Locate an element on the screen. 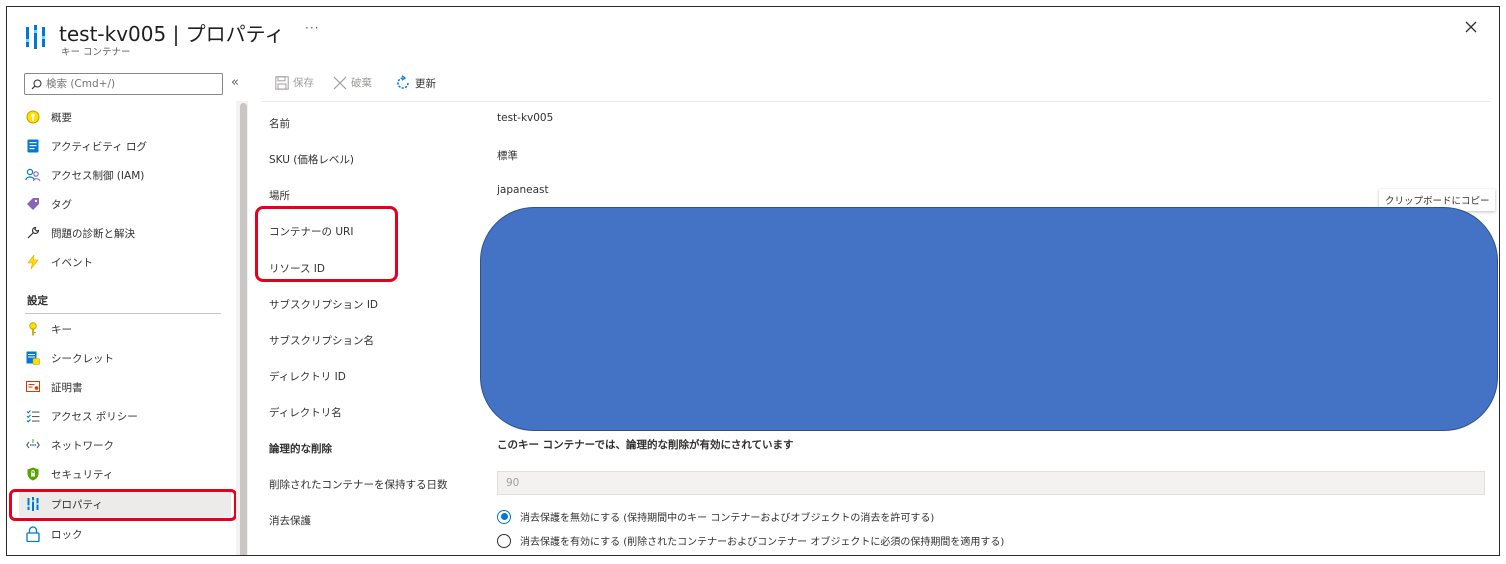  subscription-name-label: サブスクリプション名 is located at coordinates (321, 341).